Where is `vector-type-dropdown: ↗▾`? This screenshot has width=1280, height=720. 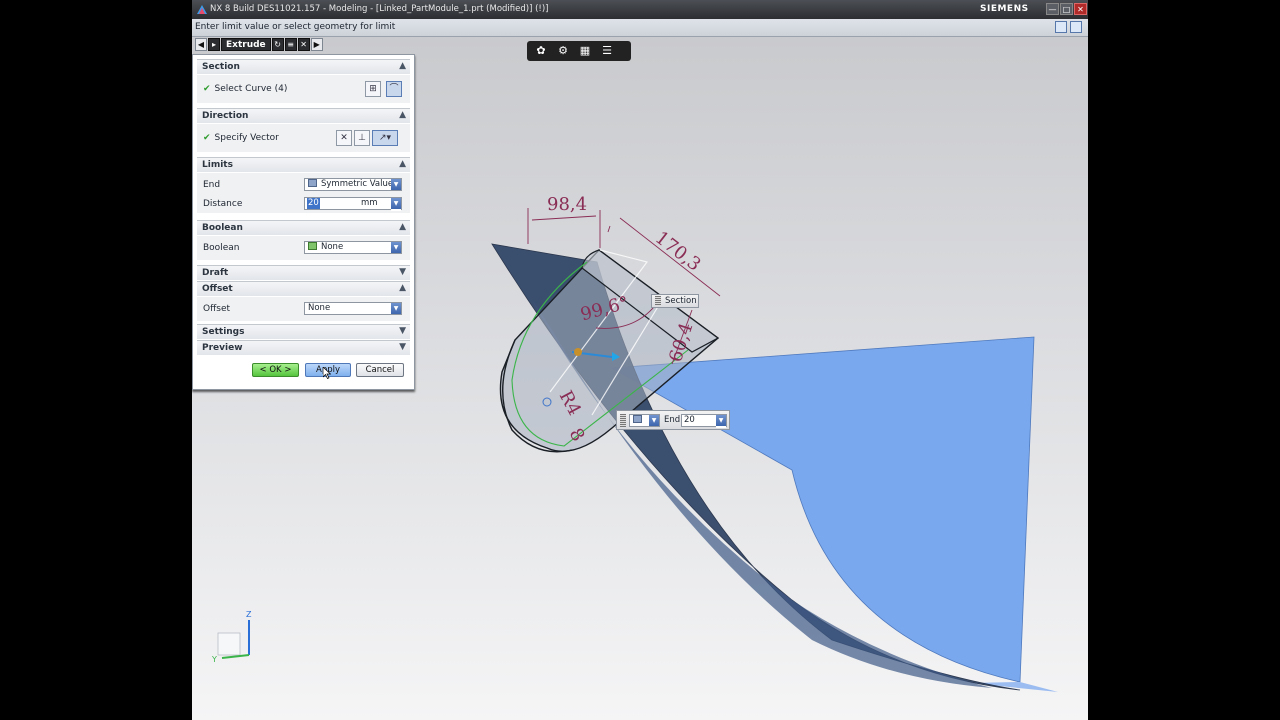
vector-type-dropdown: ↗▾ is located at coordinates (385, 138).